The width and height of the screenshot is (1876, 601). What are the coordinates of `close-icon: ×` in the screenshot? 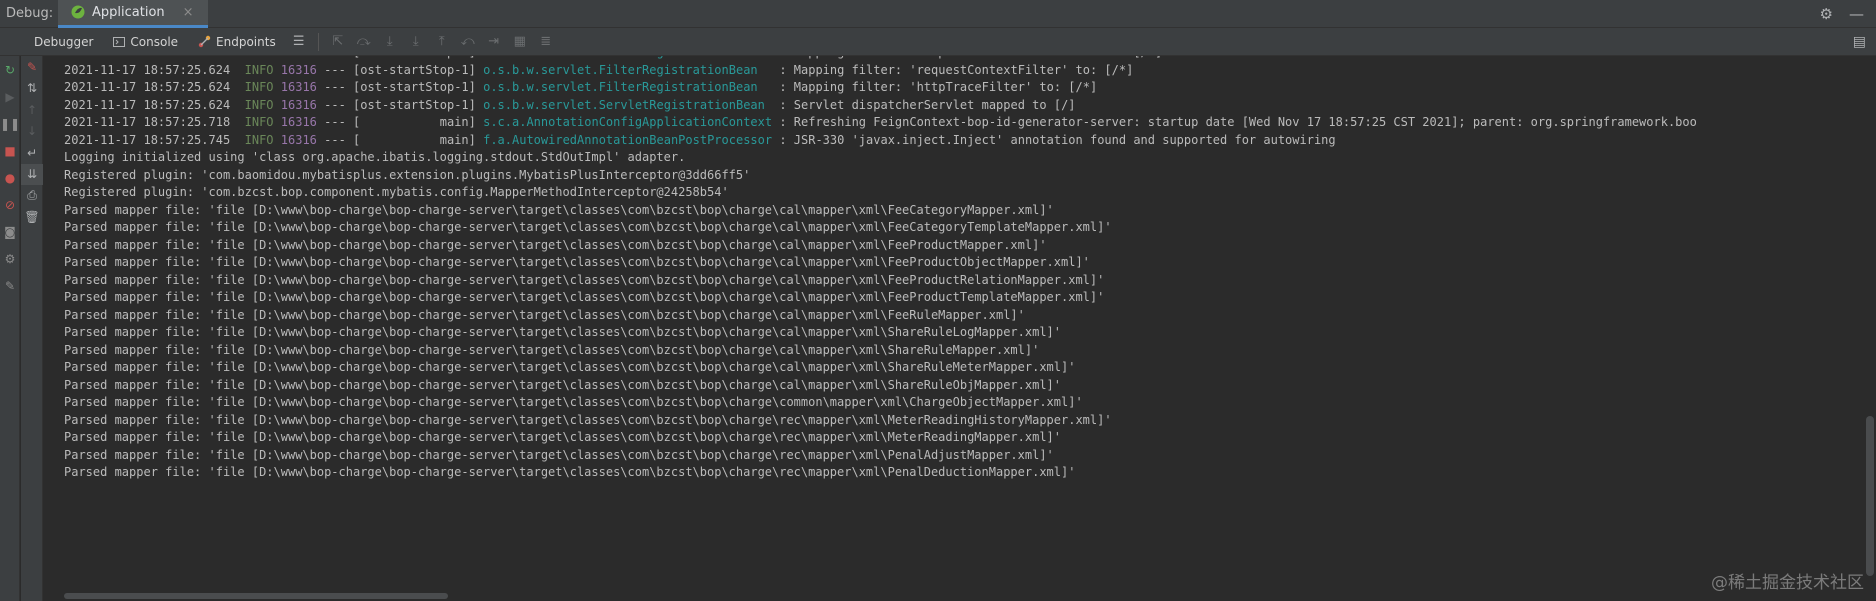 It's located at (188, 12).